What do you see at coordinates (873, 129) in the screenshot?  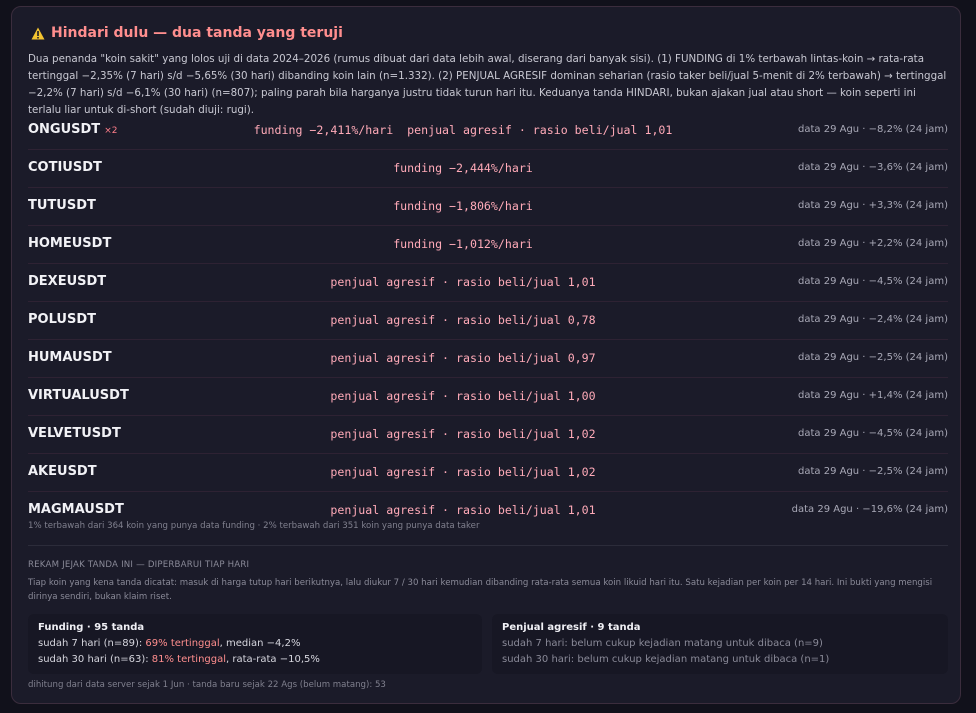 I see `data-date-change: data 29 Agu · −8,2% (24 jam)` at bounding box center [873, 129].